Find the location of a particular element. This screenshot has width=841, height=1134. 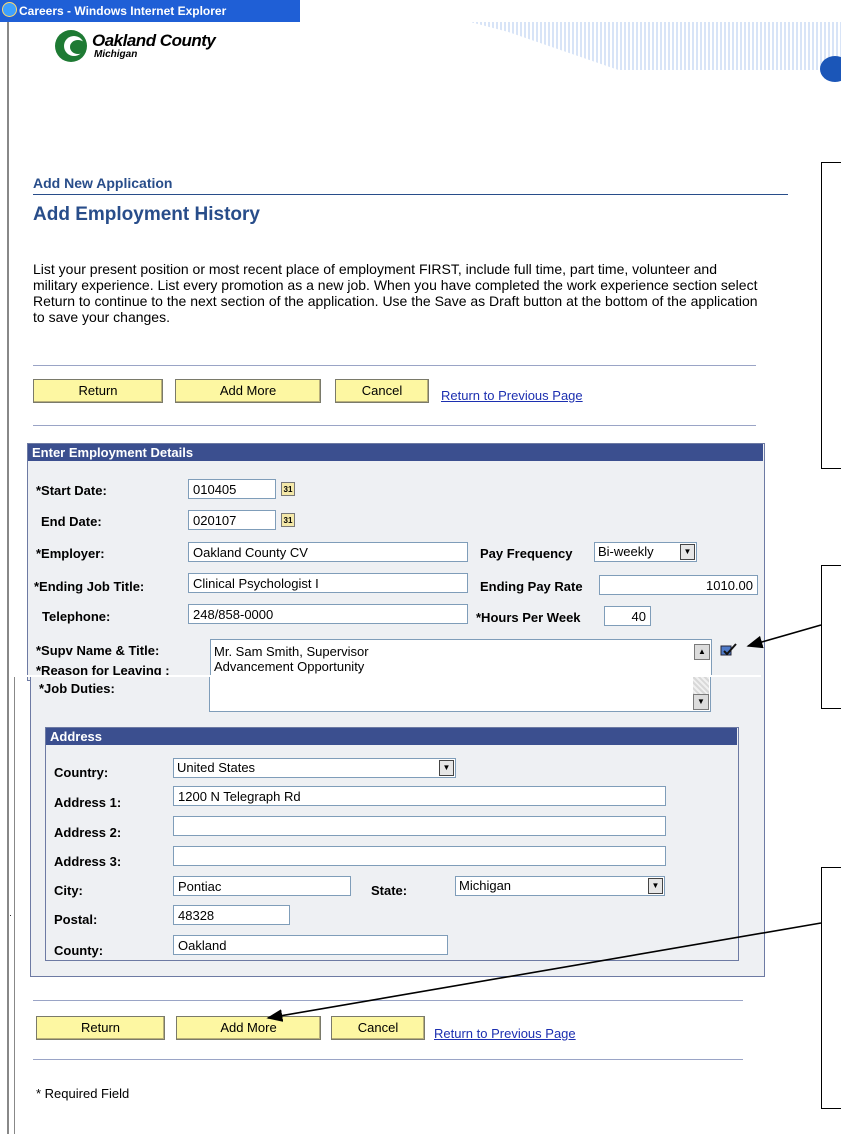

arrow-to-spell-check is located at coordinates (784, 636).